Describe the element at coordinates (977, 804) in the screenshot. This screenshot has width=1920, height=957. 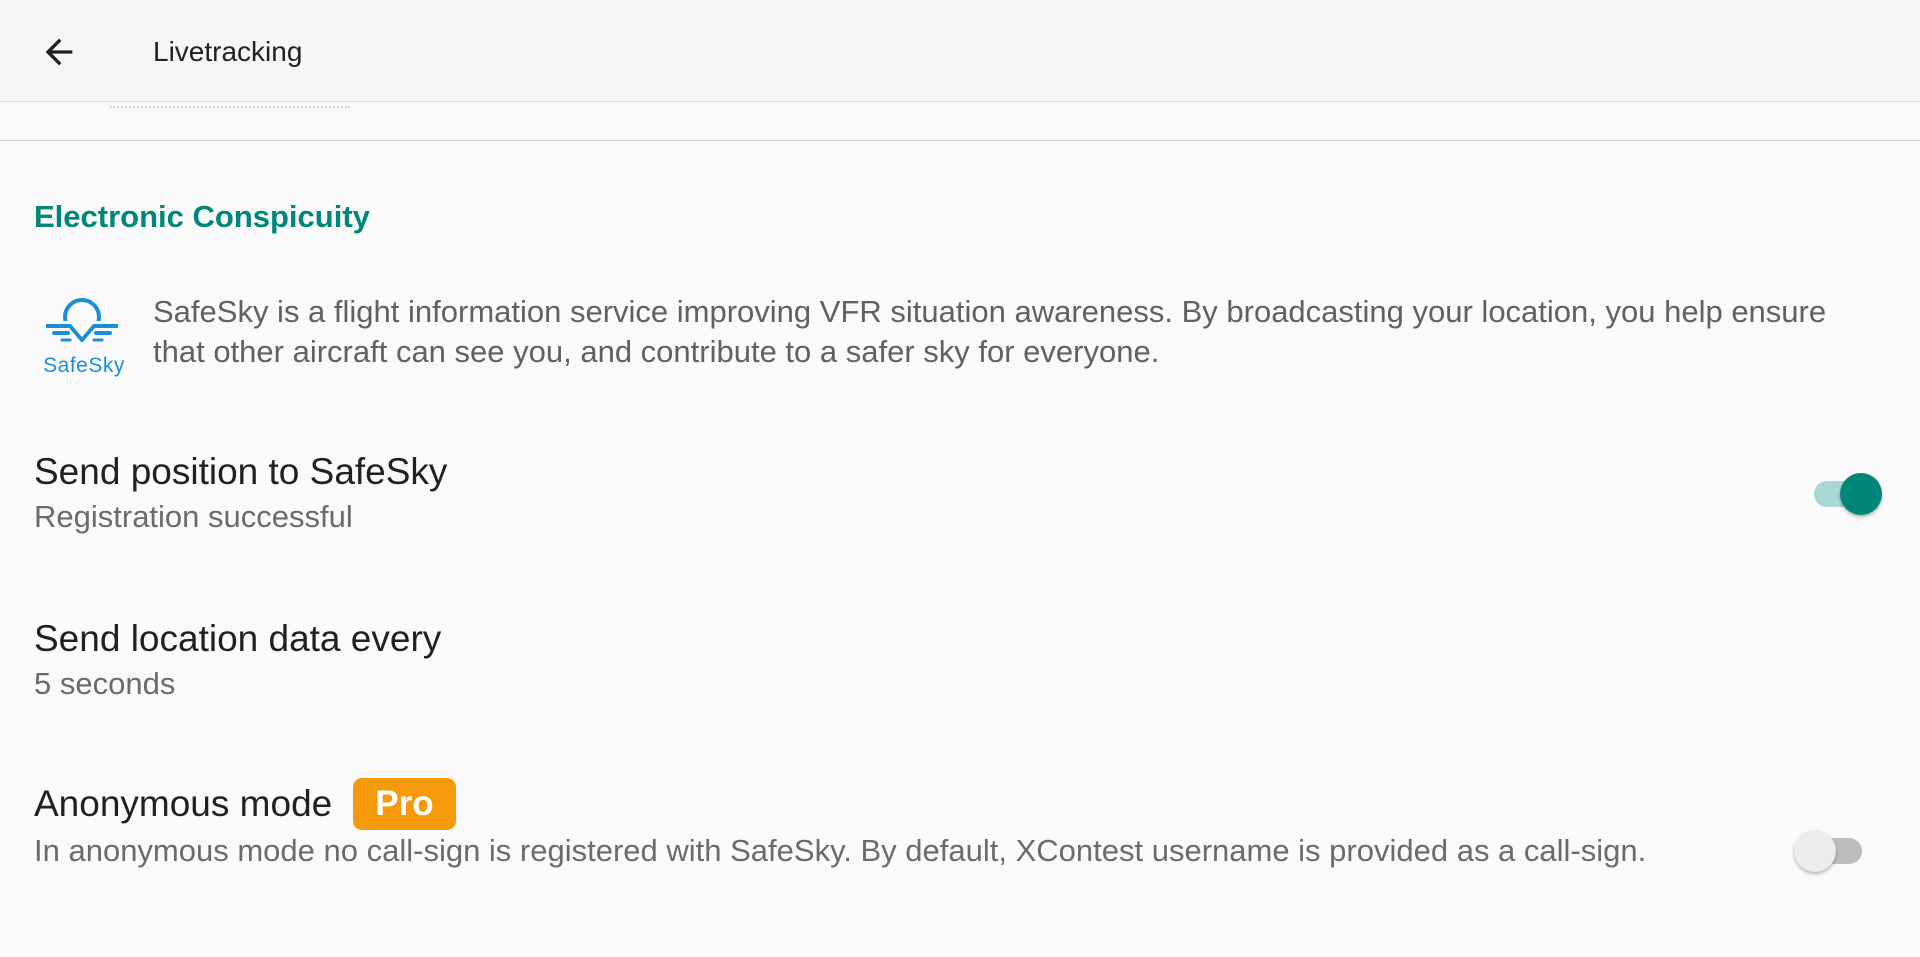
I see `pref-anonymous-mode-title-row: Anonymous mode Pro` at that location.